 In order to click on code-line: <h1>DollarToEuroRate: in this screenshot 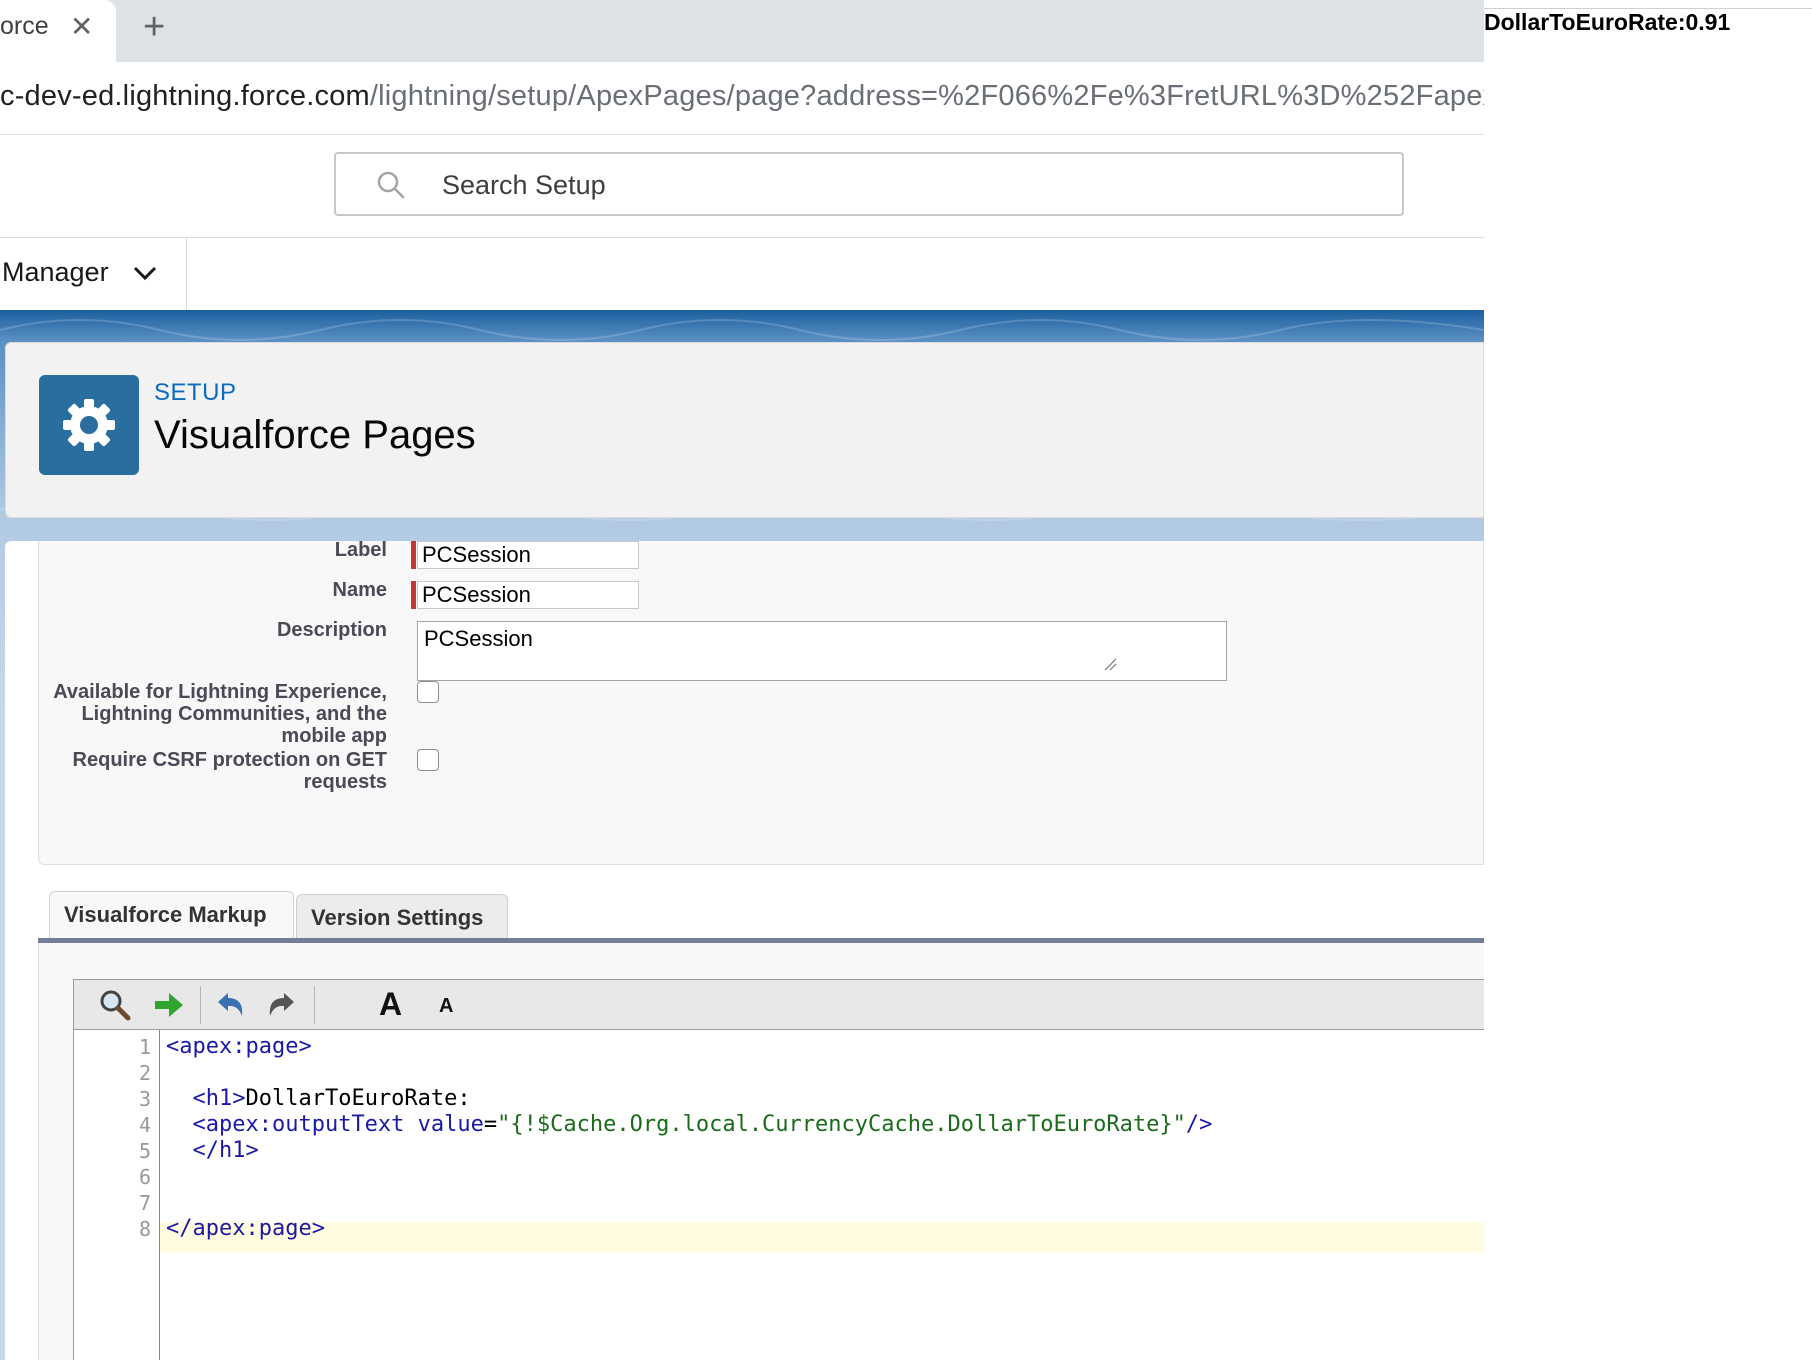, I will do `click(318, 1098)`.